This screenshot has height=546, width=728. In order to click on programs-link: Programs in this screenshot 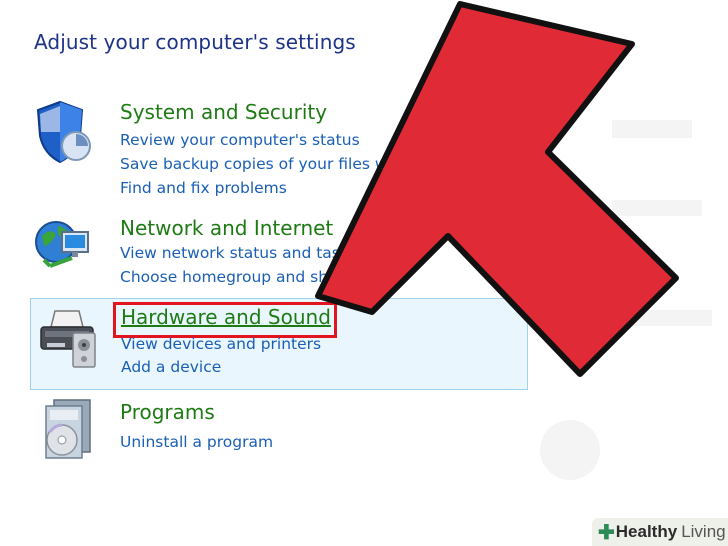, I will do `click(167, 412)`.